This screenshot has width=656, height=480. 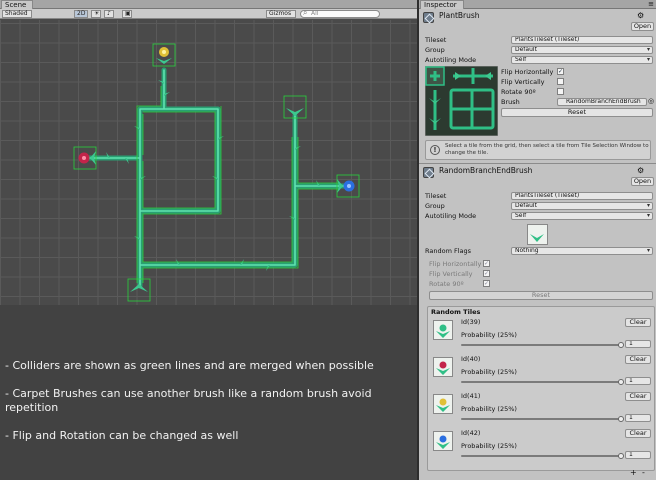 What do you see at coordinates (560, 91) in the screenshot?
I see `plant-brush-rotate-checkbox` at bounding box center [560, 91].